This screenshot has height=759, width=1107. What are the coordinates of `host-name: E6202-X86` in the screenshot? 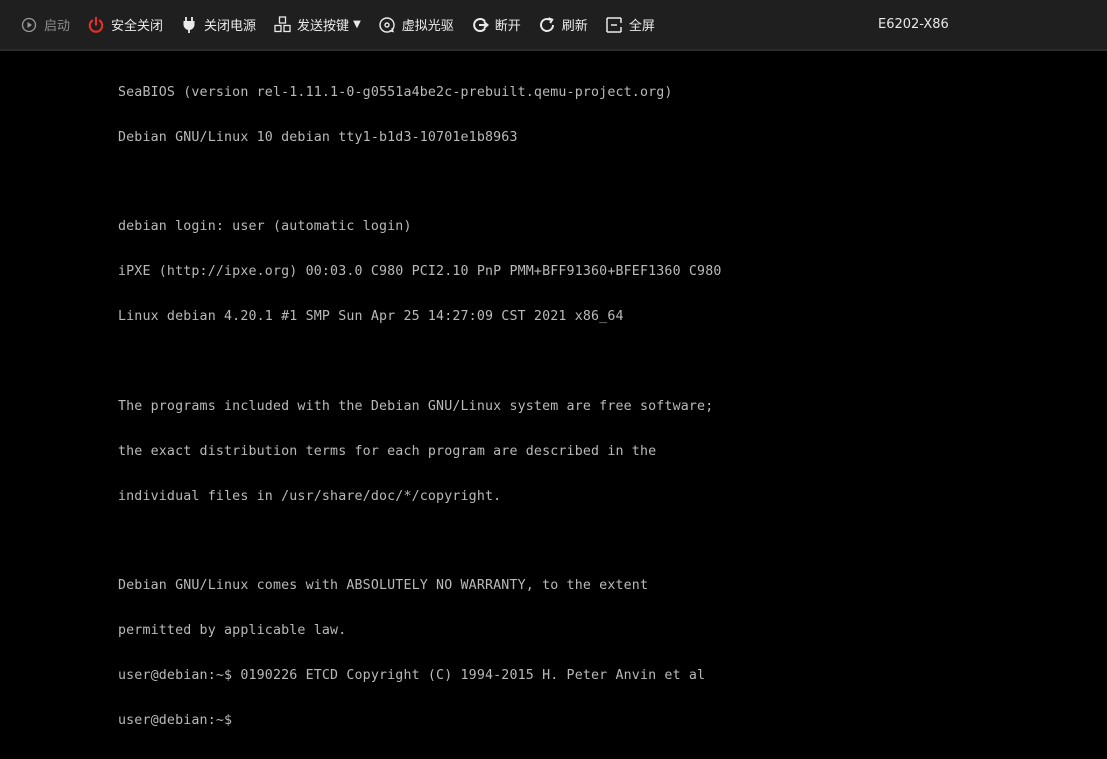 It's located at (913, 24).